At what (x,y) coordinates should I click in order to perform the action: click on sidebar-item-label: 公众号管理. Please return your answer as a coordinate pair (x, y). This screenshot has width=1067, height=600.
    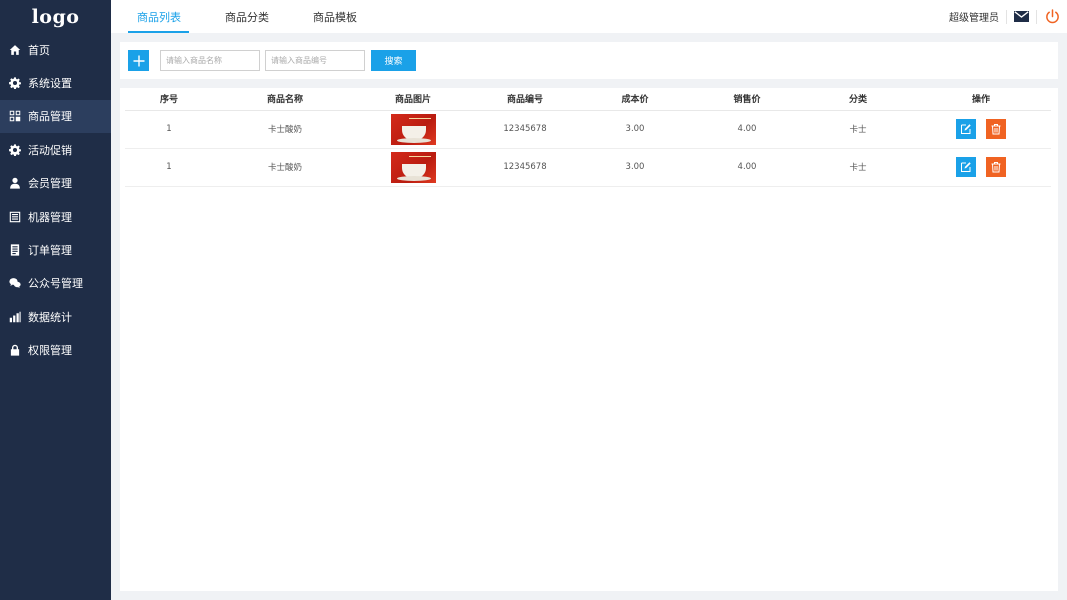
    Looking at the image, I should click on (55, 284).